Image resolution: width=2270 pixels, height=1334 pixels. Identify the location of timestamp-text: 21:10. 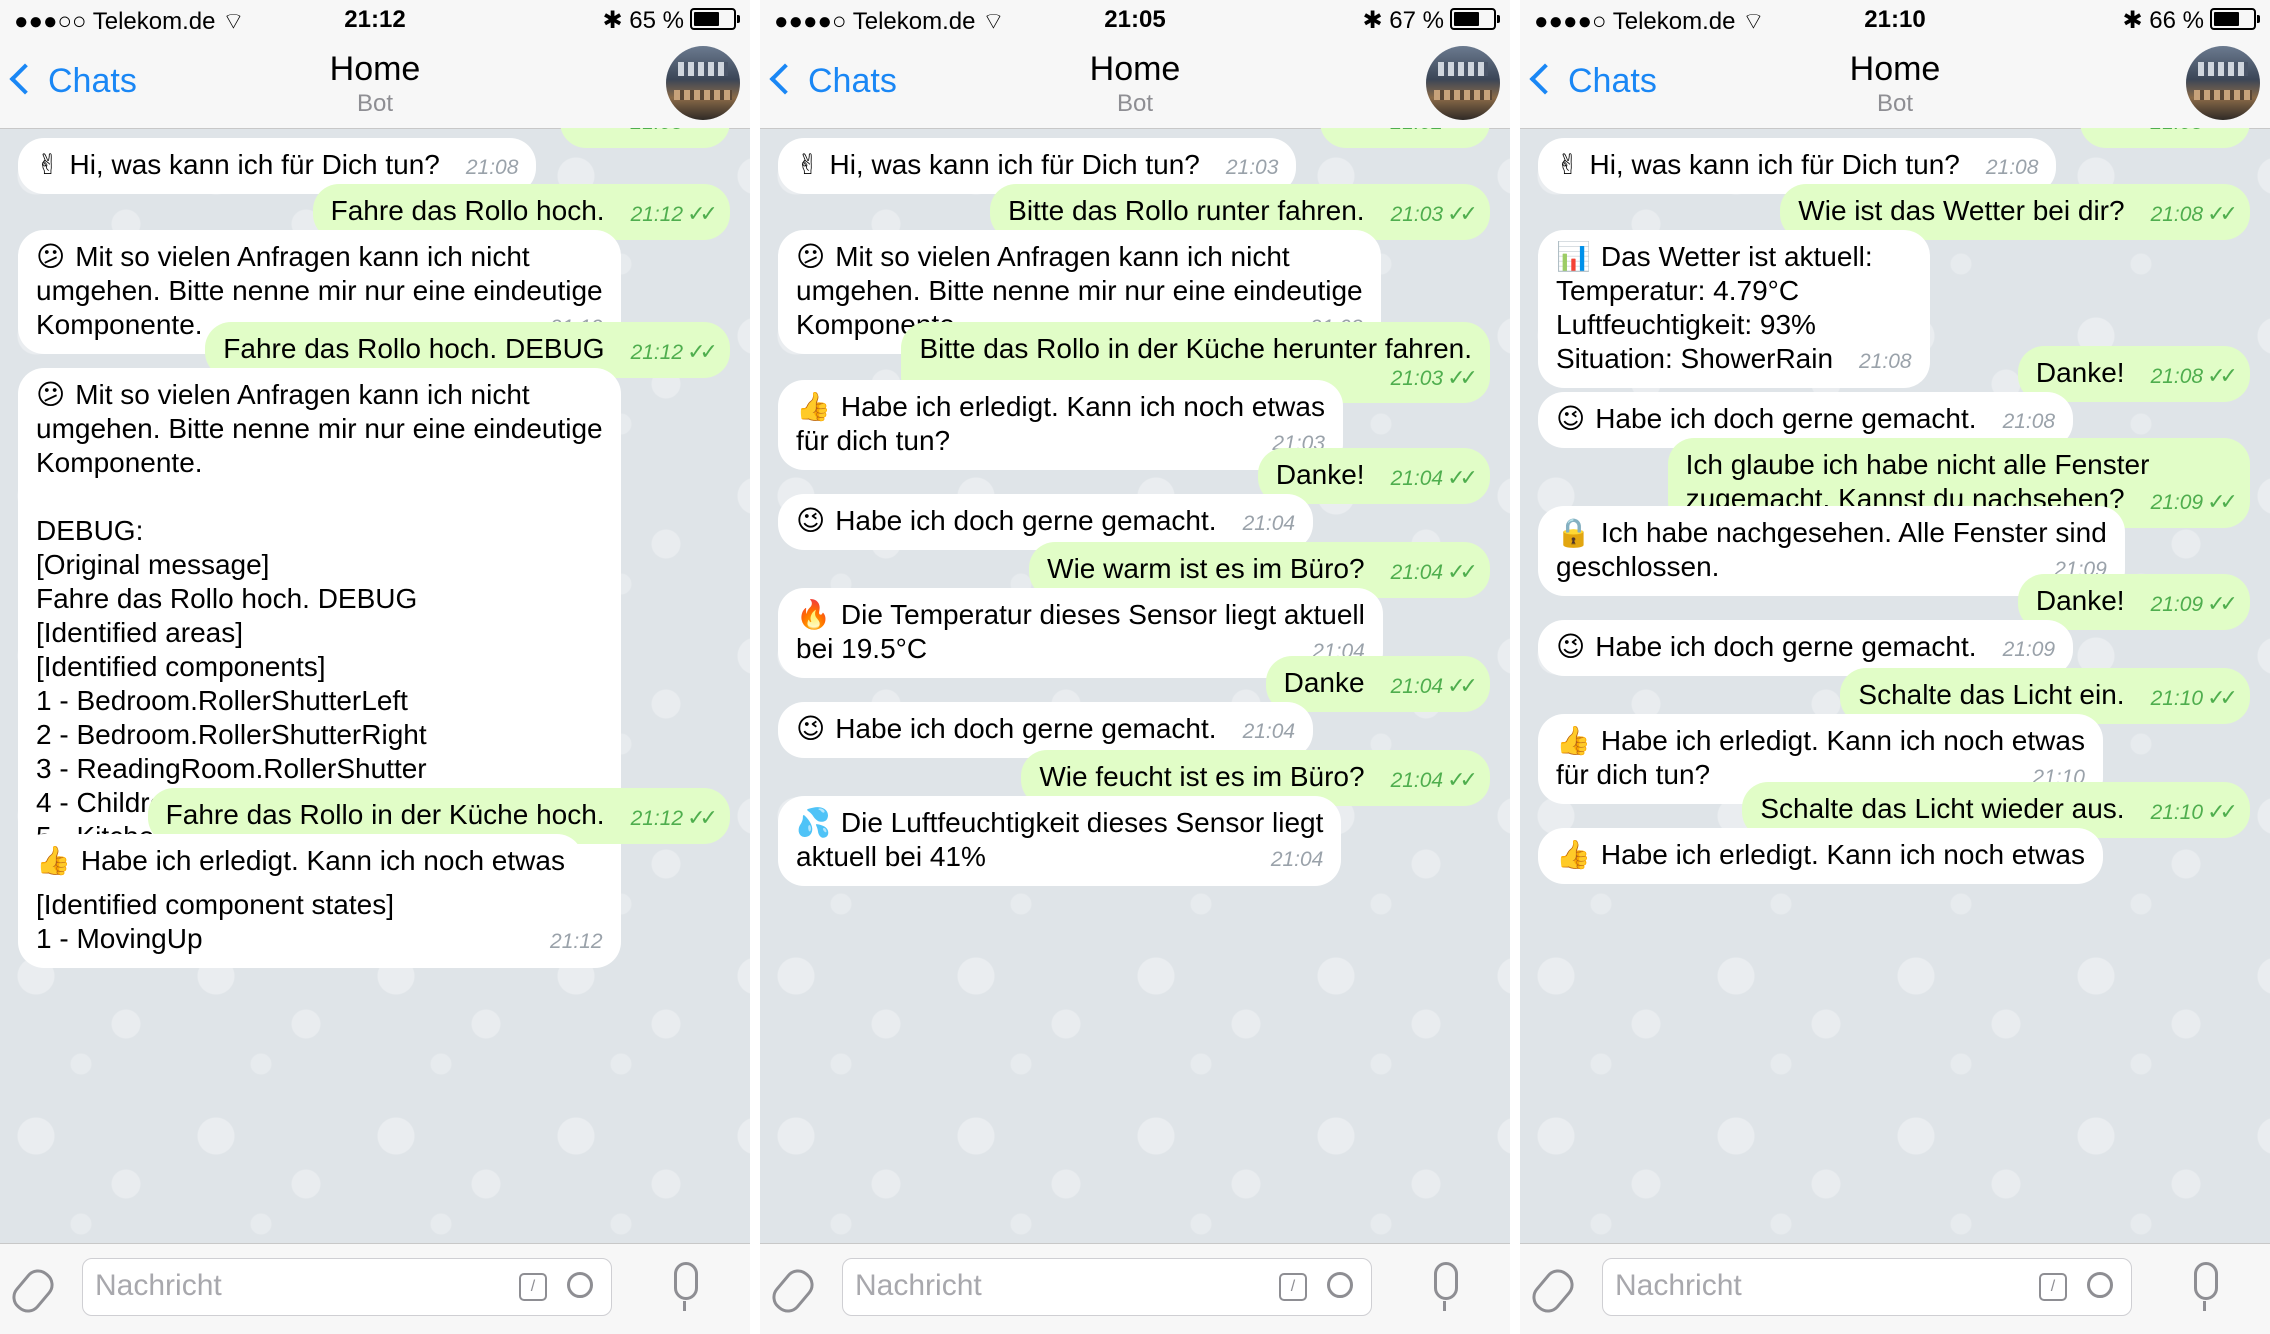
(2177, 698).